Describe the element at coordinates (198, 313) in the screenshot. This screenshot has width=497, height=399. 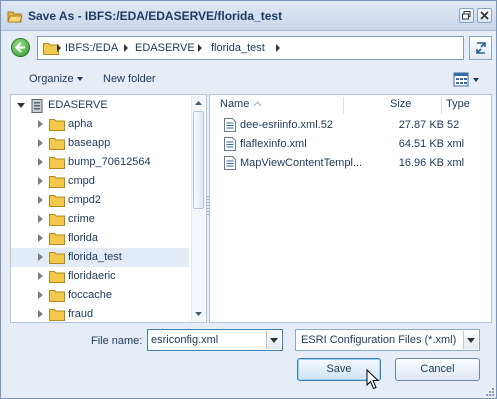
I see `scroll-down-icon` at that location.